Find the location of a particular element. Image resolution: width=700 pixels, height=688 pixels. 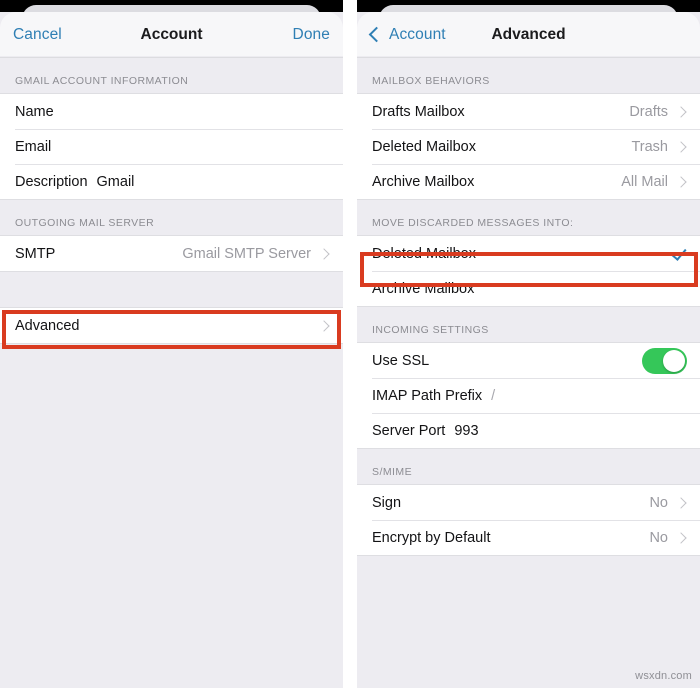

row-sign-value: No is located at coordinates (658, 502).